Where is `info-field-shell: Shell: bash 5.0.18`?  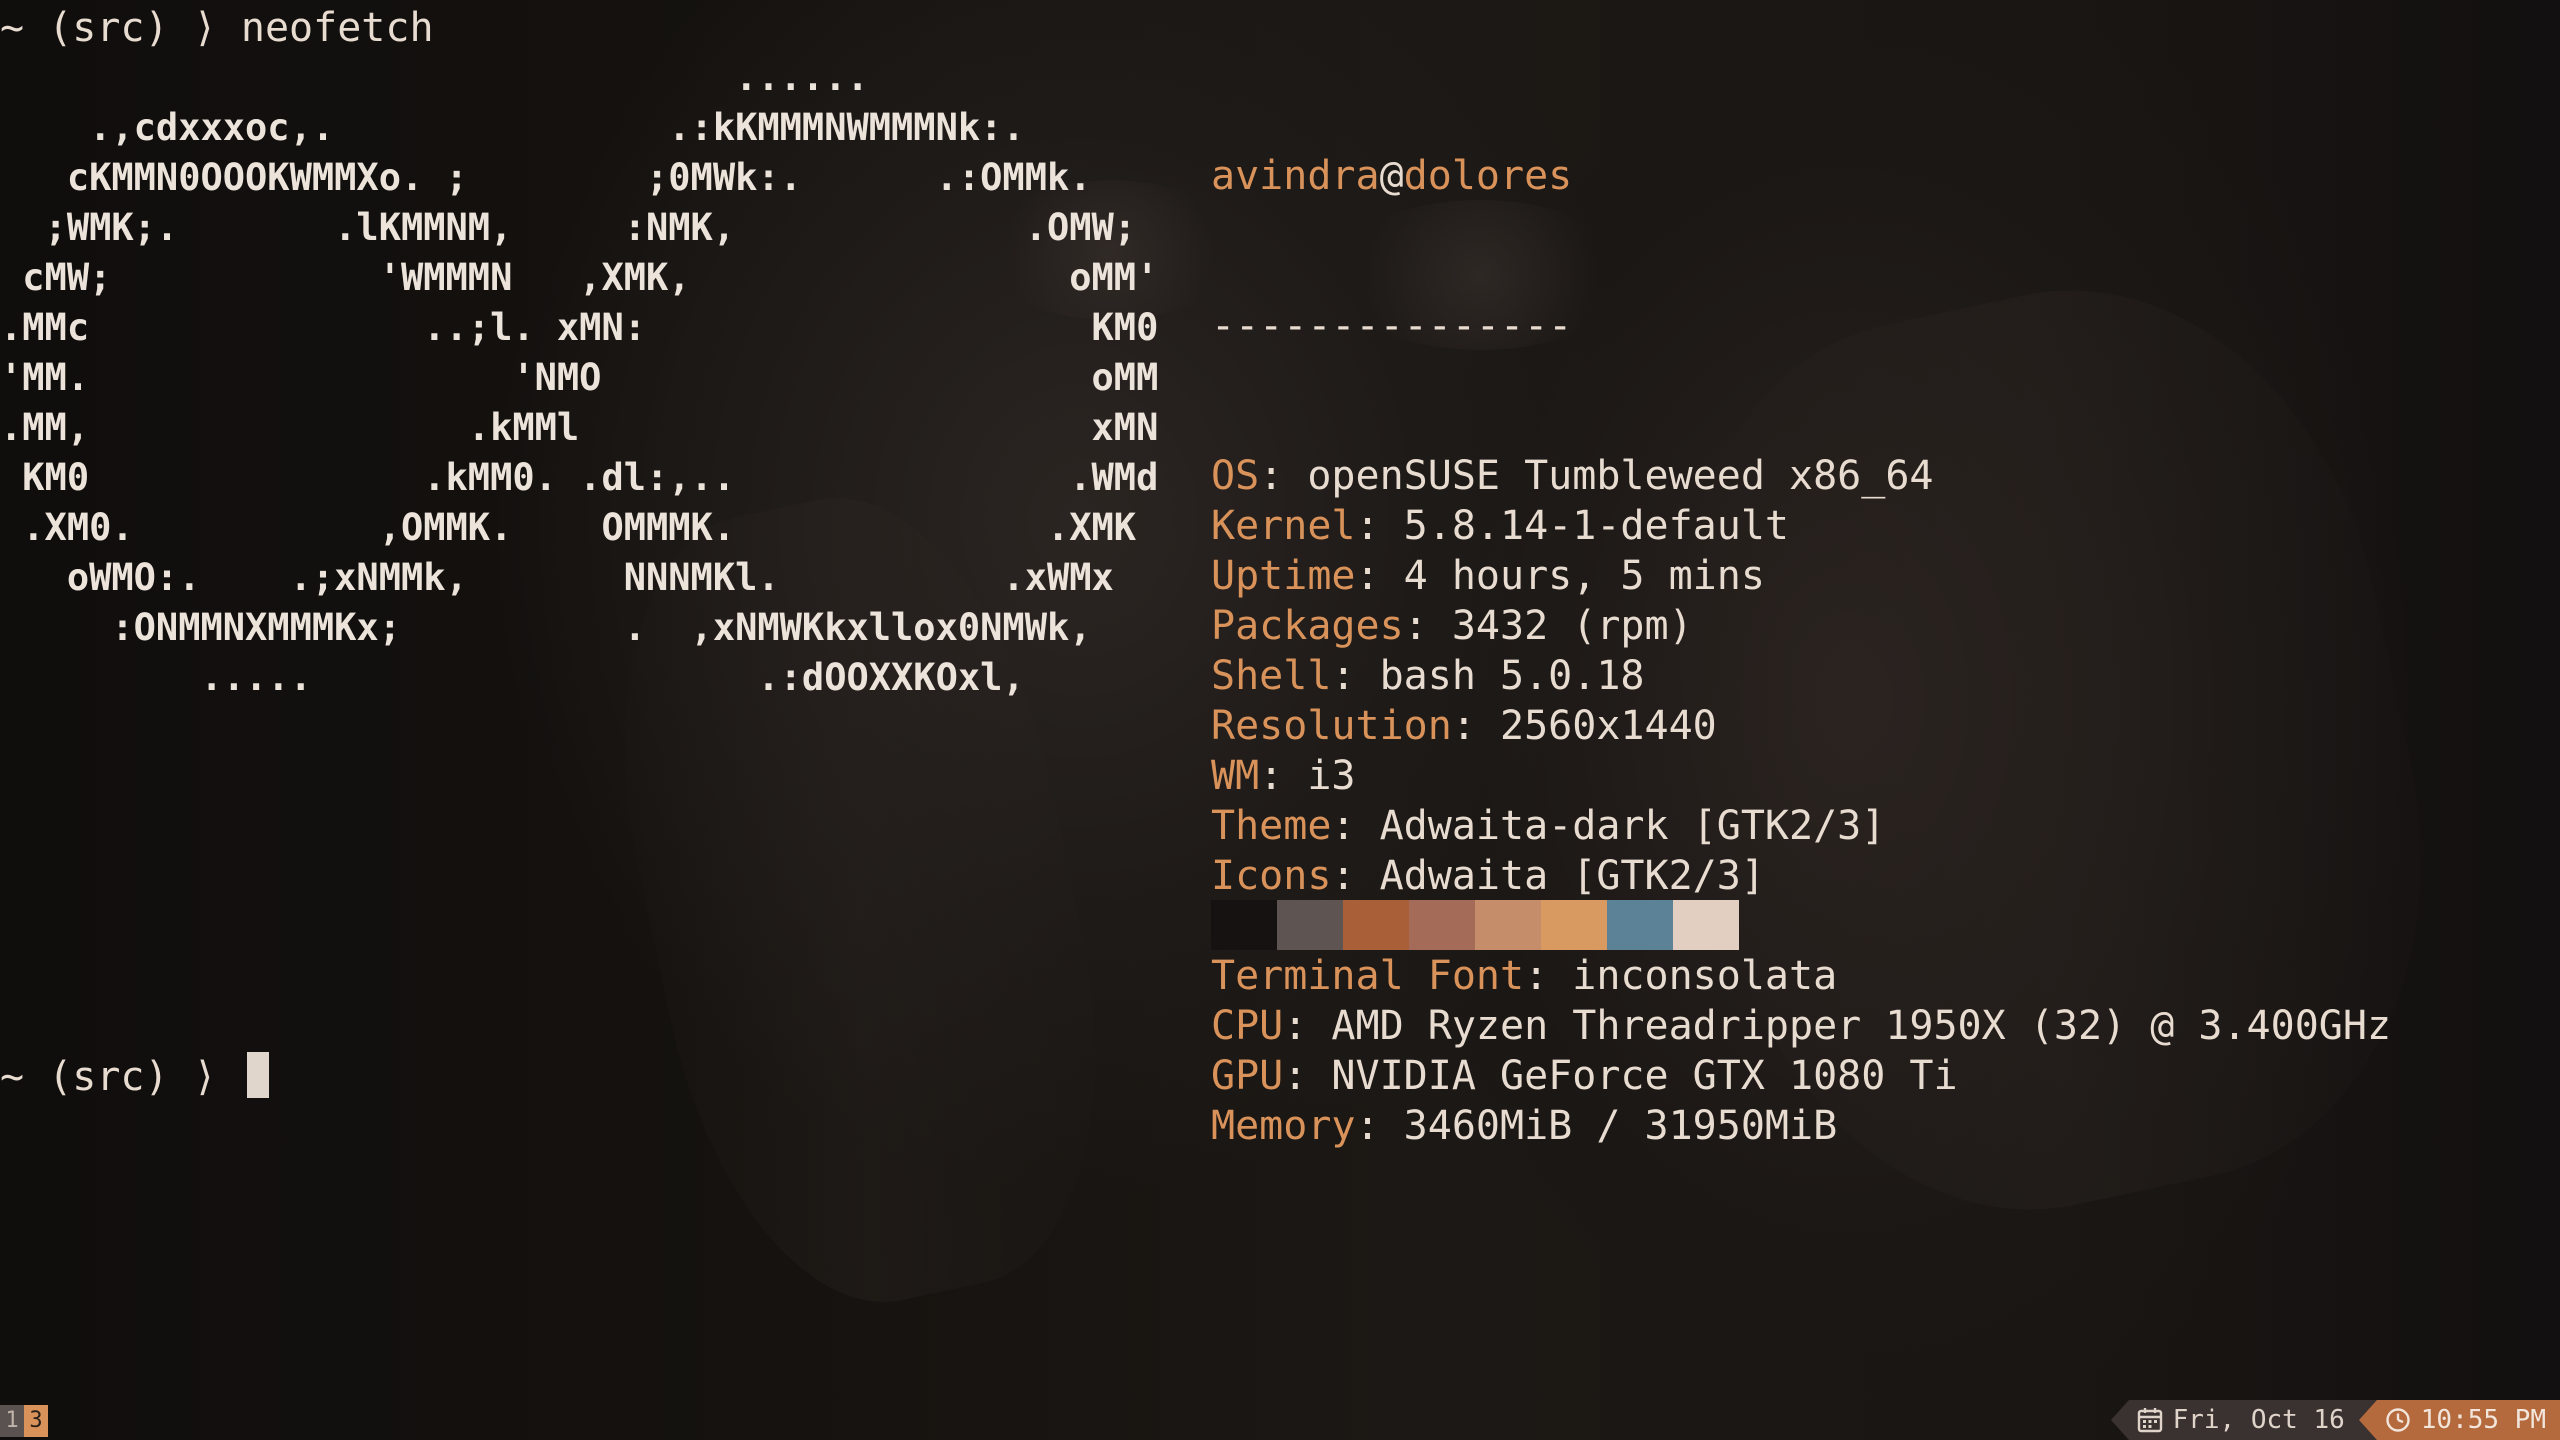 info-field-shell: Shell: bash 5.0.18 is located at coordinates (1801, 676).